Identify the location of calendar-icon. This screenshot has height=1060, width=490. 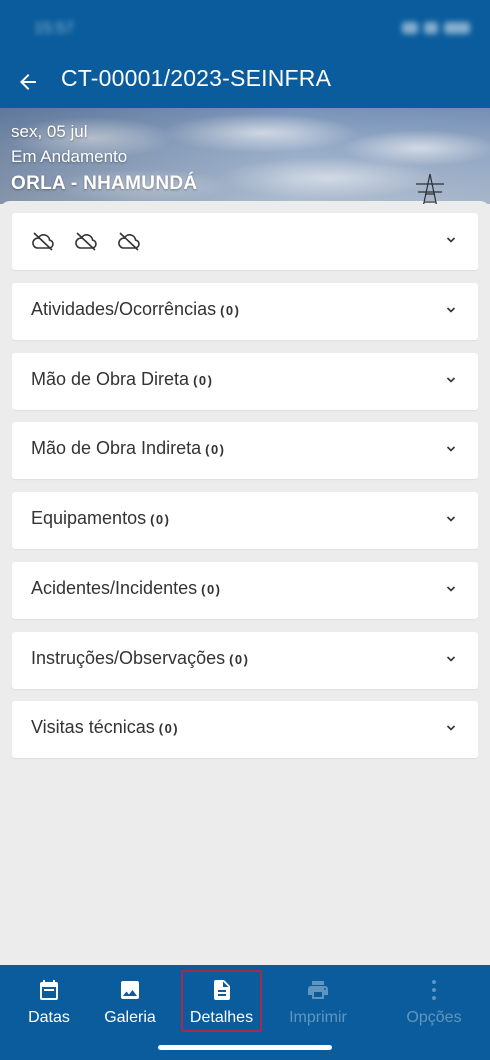
(49, 990).